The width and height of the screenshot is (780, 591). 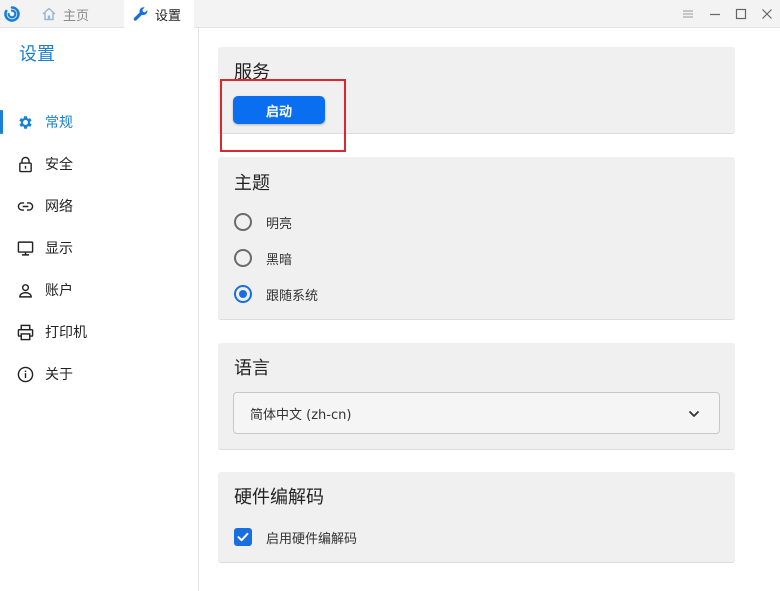 What do you see at coordinates (59, 165) in the screenshot?
I see `sidebar-item-label: 安全` at bounding box center [59, 165].